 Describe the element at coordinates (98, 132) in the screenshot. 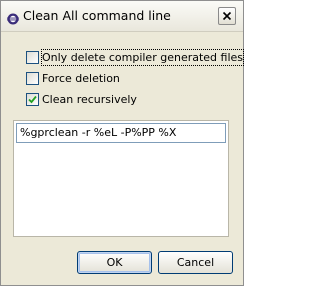

I see `command-line-value: %gprclean -r %eL -P%PP %X` at that location.